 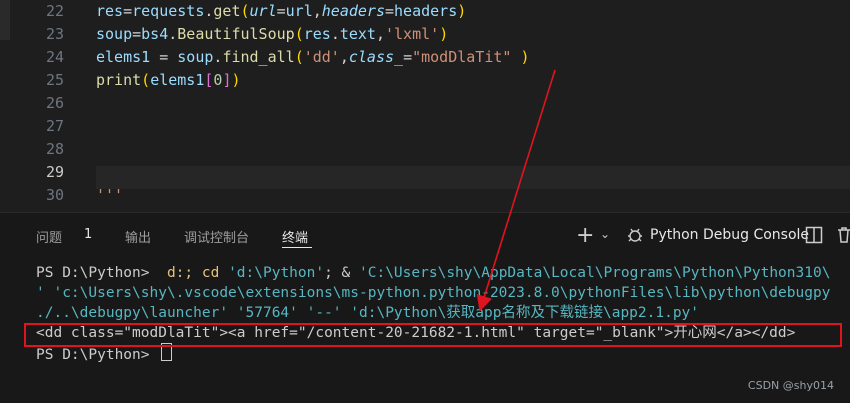 I want to click on tab-output: 输出, so click(x=138, y=236).